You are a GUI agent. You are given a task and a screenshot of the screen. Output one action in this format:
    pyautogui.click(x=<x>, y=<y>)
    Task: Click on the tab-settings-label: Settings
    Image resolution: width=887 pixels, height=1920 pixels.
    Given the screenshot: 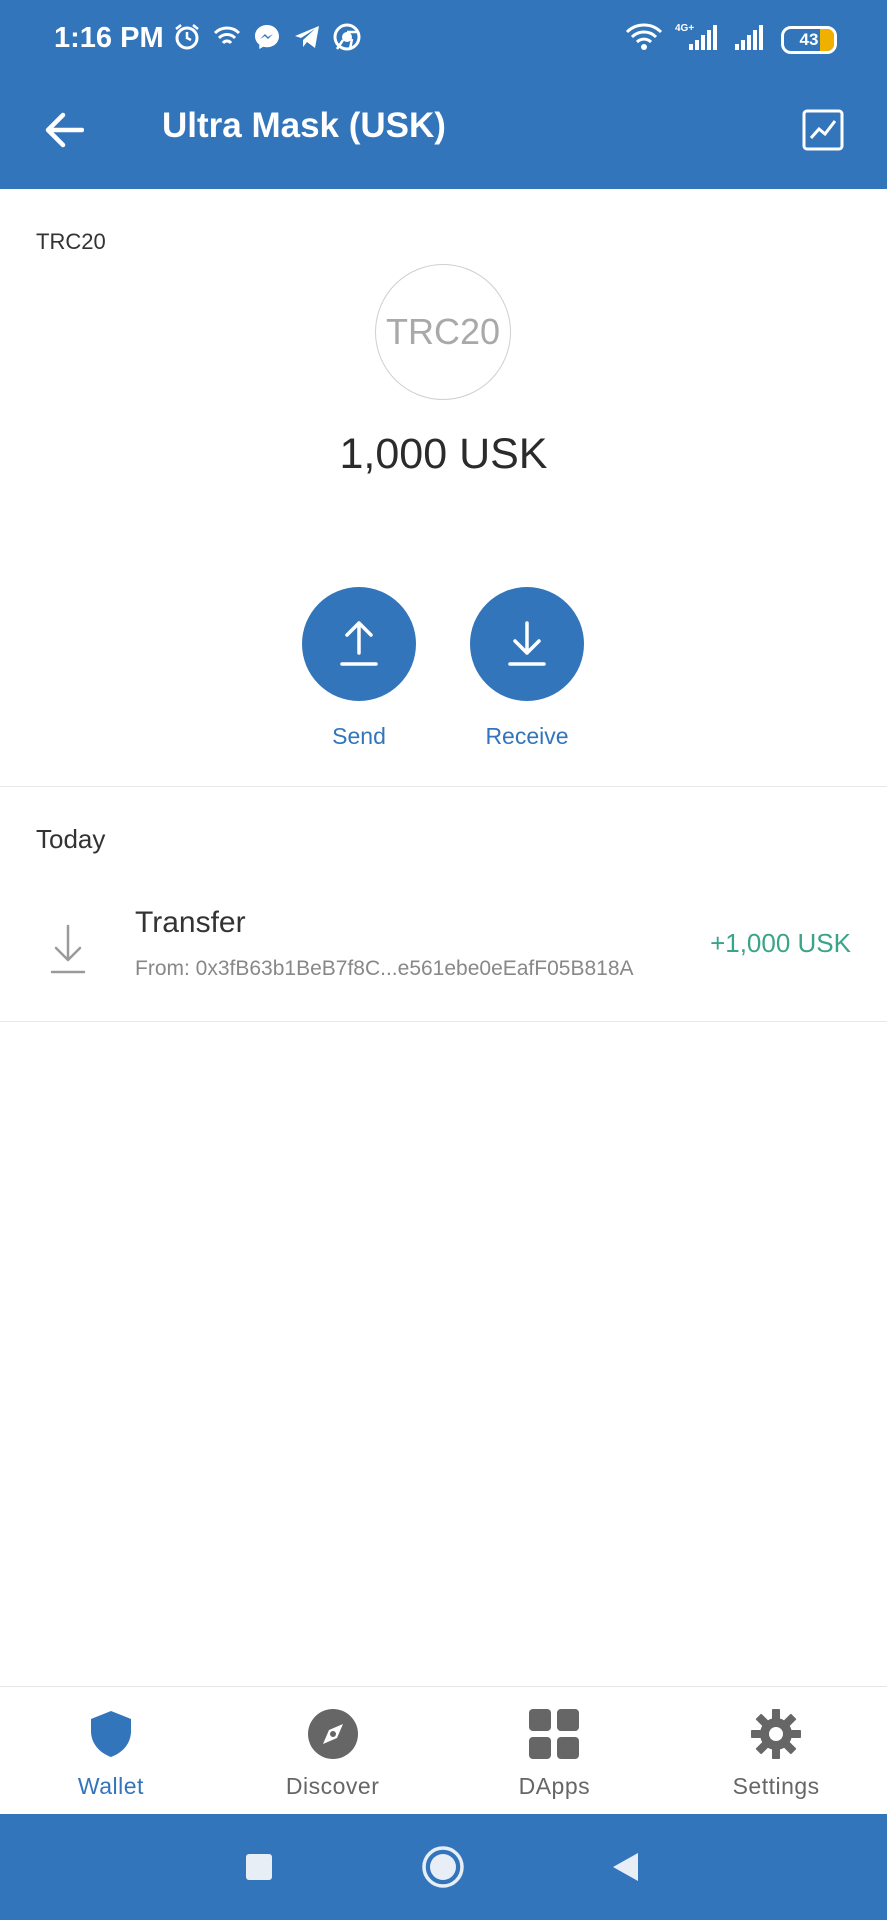 What is the action you would take?
    pyautogui.click(x=776, y=1786)
    